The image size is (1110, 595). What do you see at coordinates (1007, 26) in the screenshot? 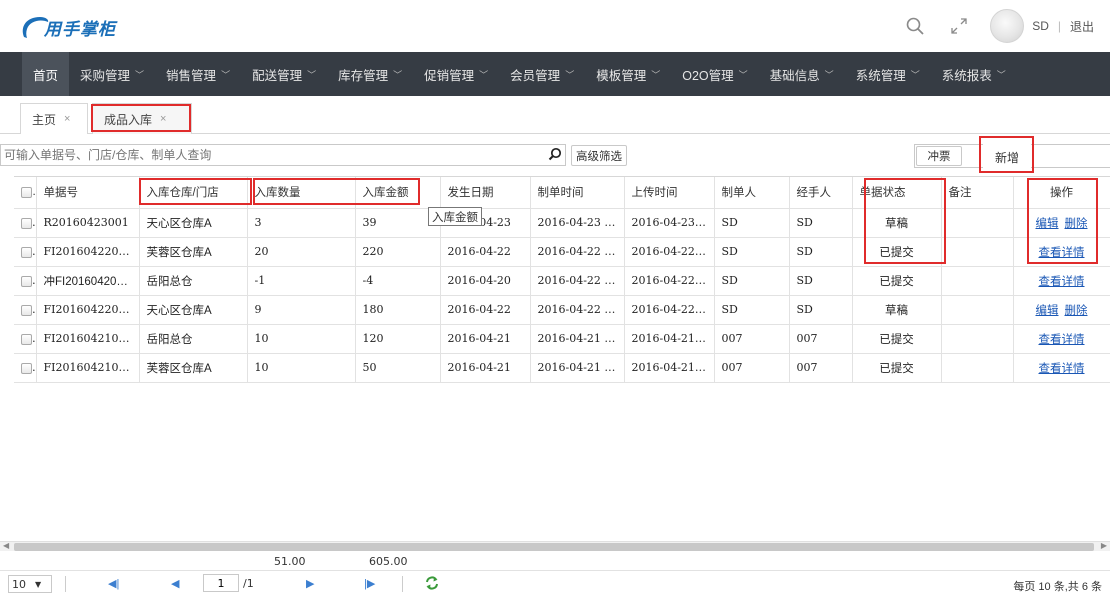
I see `avatar` at bounding box center [1007, 26].